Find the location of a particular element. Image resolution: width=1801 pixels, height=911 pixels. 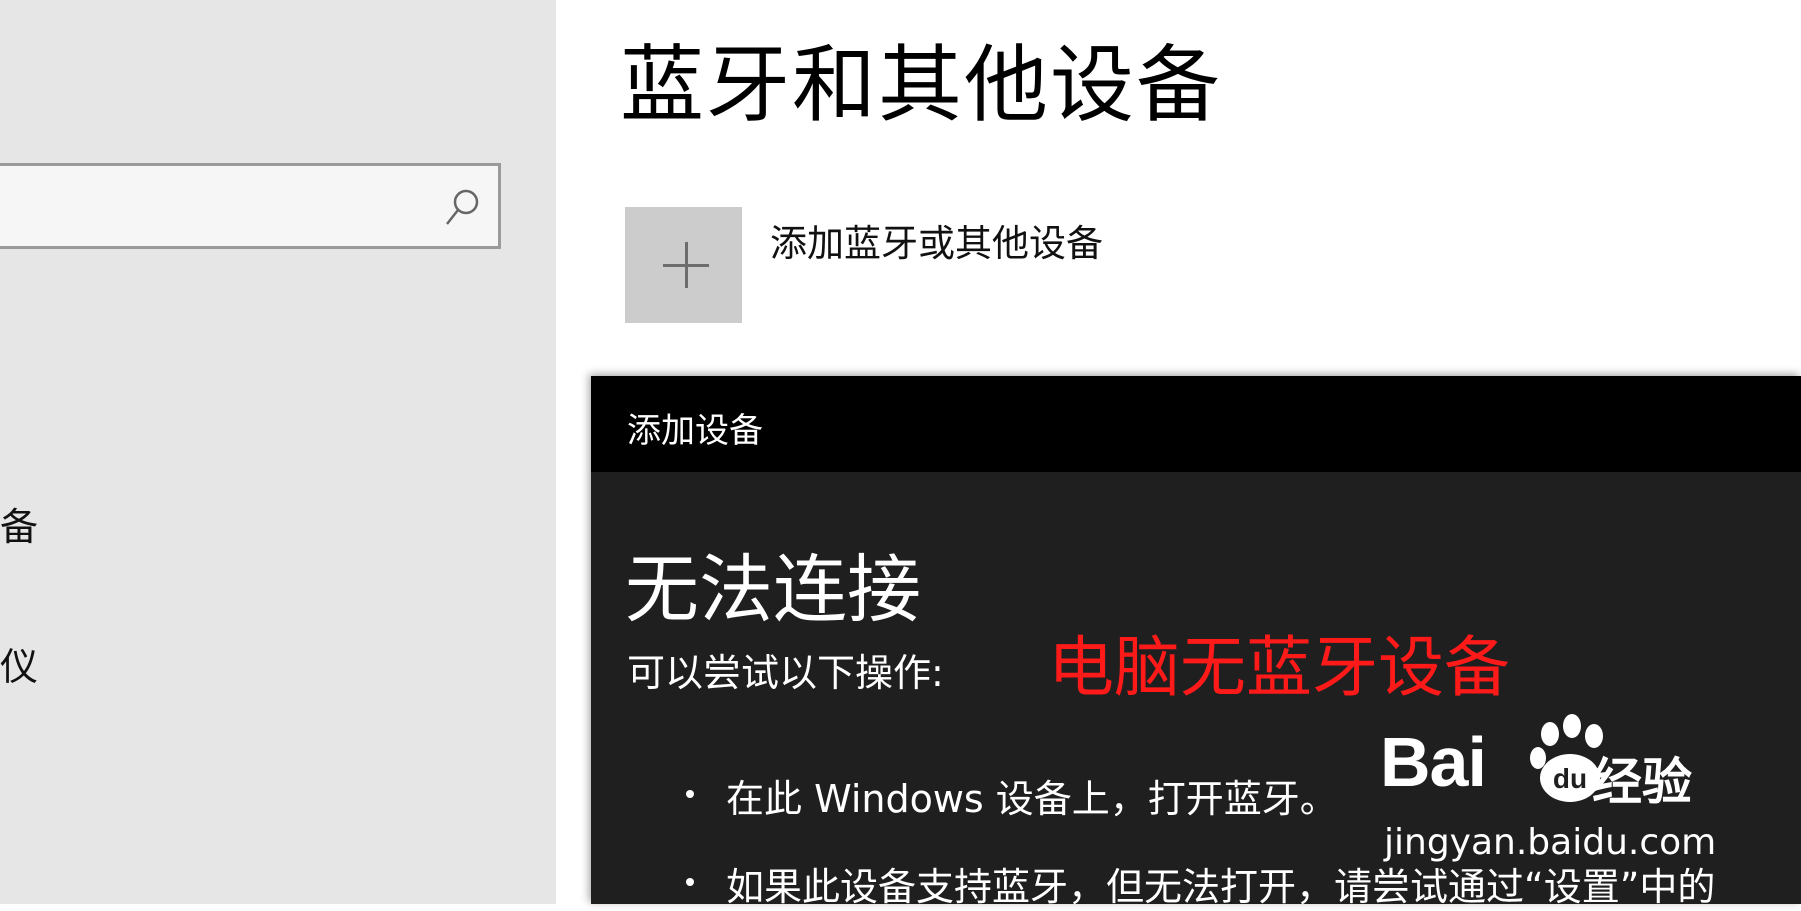

page-title: 蓝牙和其他设备 is located at coordinates (921, 85).